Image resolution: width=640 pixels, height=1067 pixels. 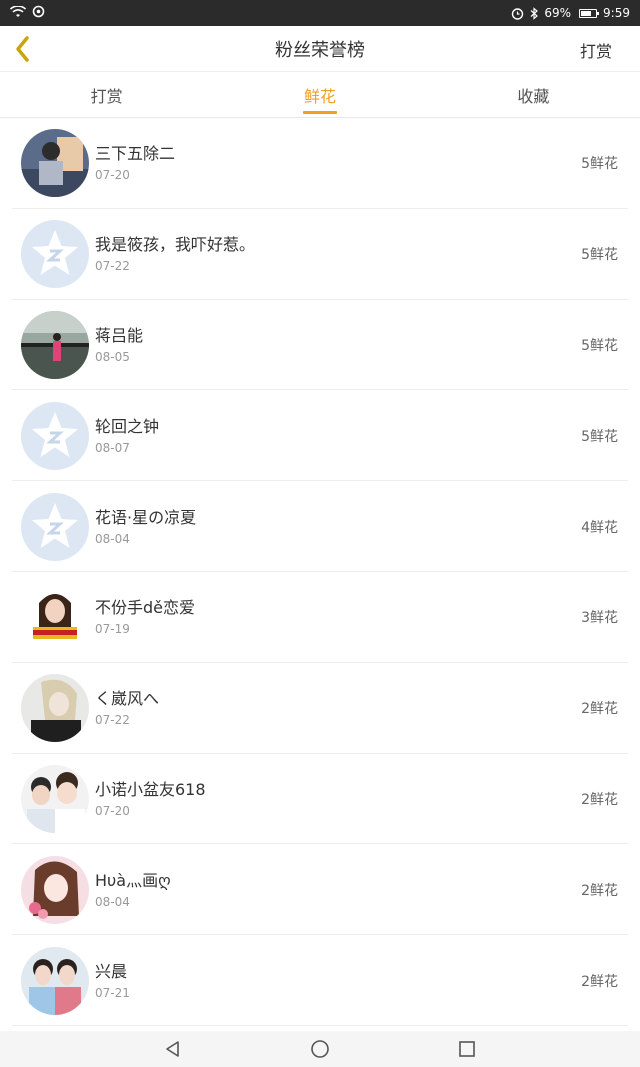 What do you see at coordinates (616, 13) in the screenshot?
I see `clock: 9:59` at bounding box center [616, 13].